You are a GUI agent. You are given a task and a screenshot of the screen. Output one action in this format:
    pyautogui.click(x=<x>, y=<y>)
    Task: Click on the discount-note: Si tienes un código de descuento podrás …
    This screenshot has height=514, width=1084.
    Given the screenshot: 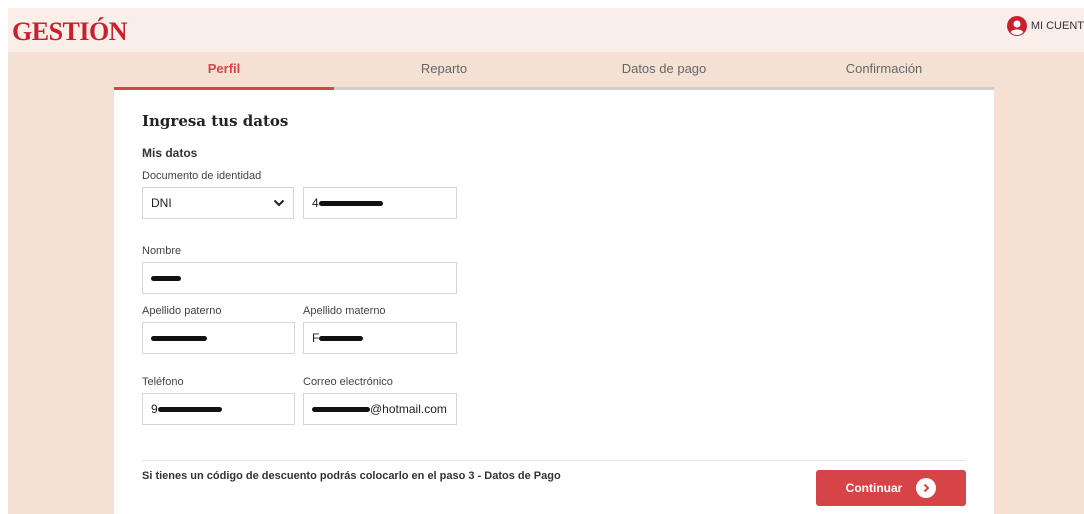 What is the action you would take?
    pyautogui.click(x=351, y=476)
    